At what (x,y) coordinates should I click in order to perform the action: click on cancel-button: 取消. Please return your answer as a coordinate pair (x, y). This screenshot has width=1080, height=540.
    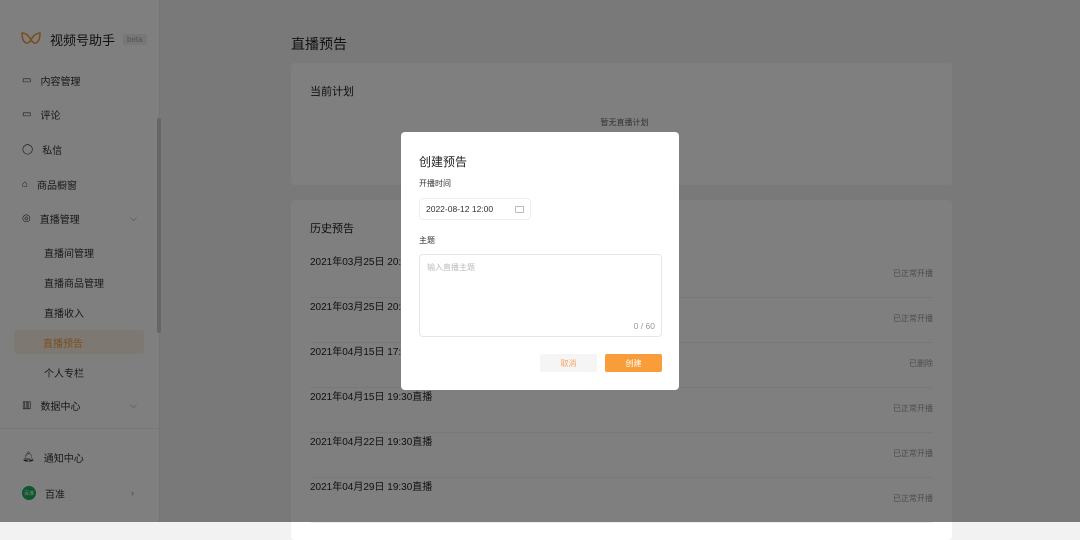
    Looking at the image, I should click on (568, 363).